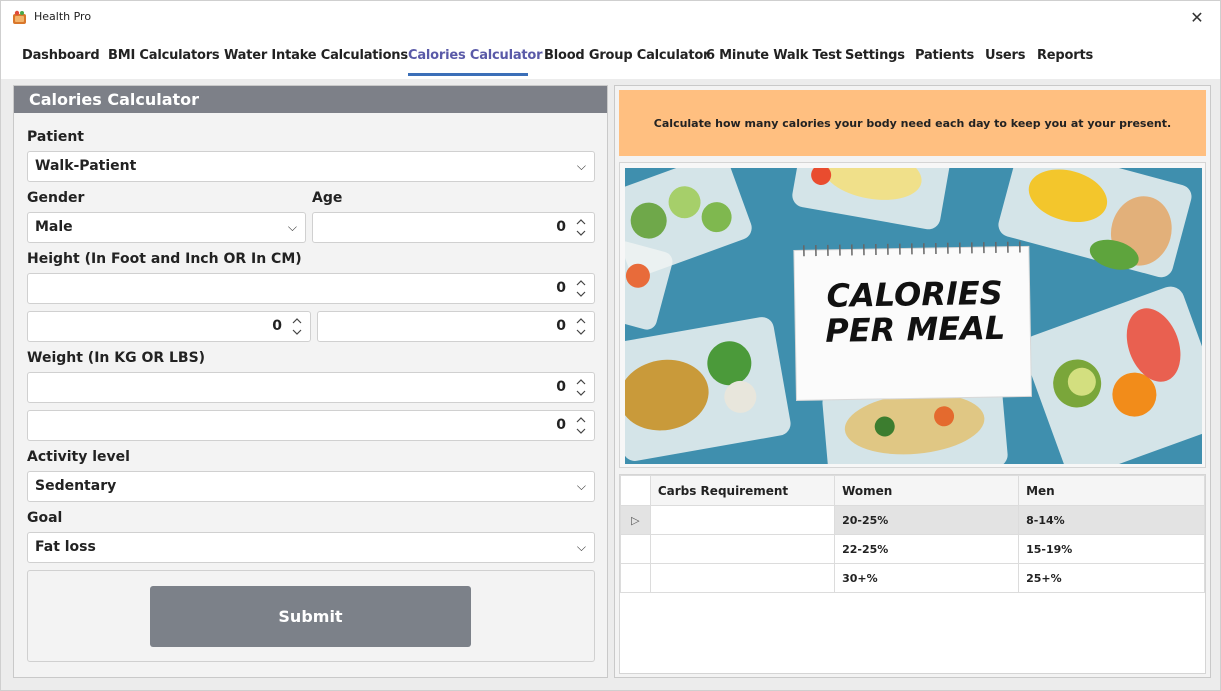  What do you see at coordinates (468, 74) in the screenshot?
I see `active-tab-indicator` at bounding box center [468, 74].